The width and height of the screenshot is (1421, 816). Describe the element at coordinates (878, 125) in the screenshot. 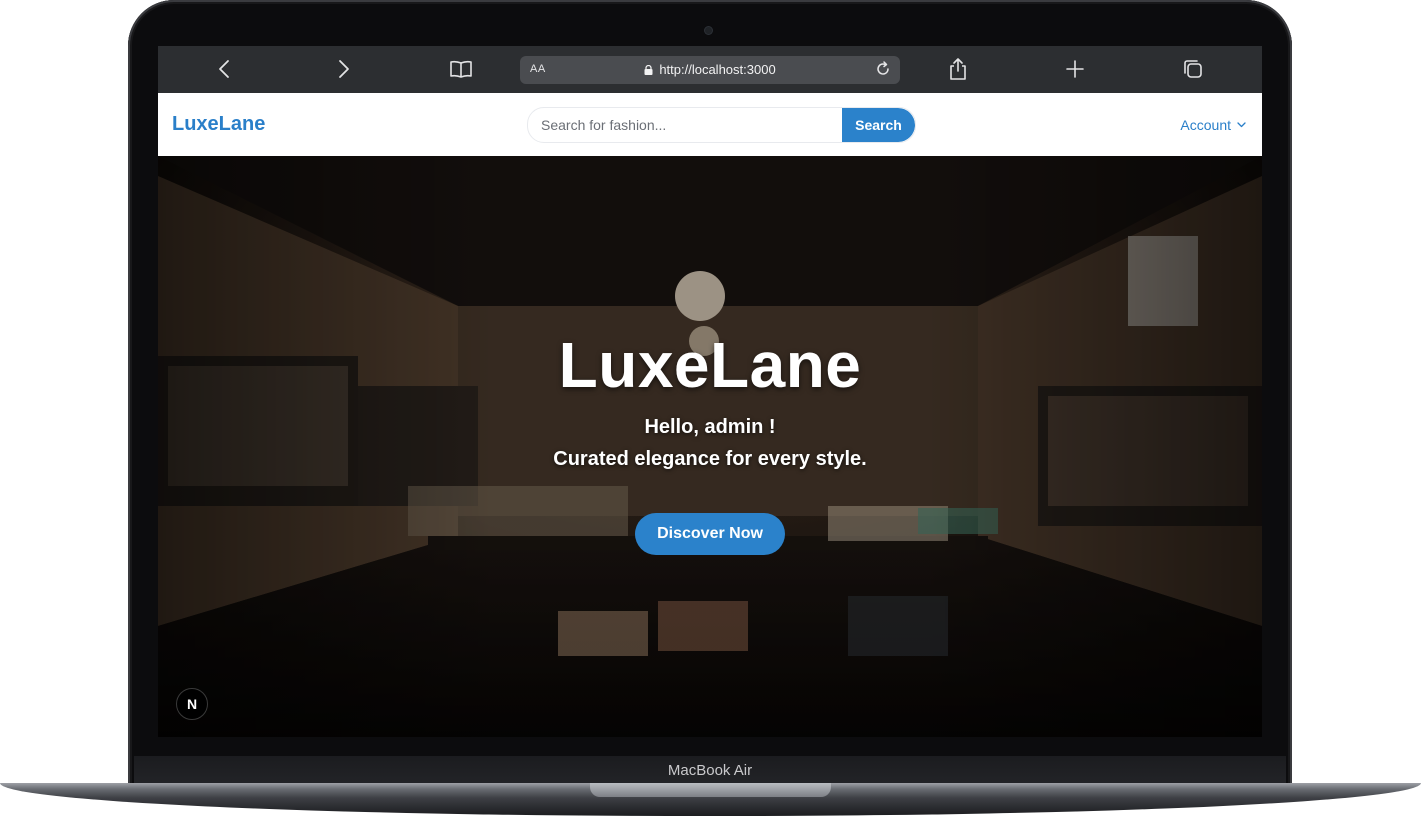

I see `search-button: Search` at that location.